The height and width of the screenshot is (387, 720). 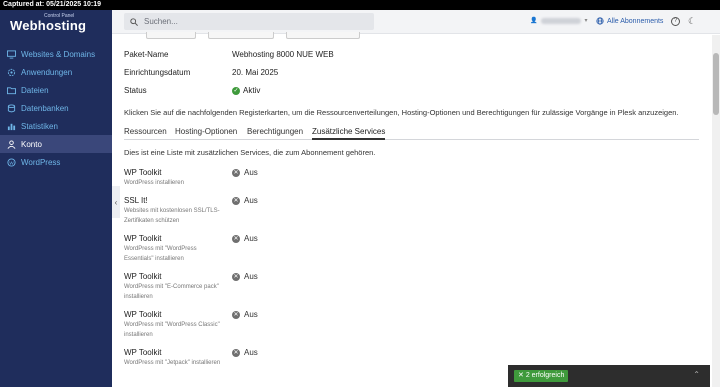 I want to click on wordpress-icon: W, so click(x=11, y=162).